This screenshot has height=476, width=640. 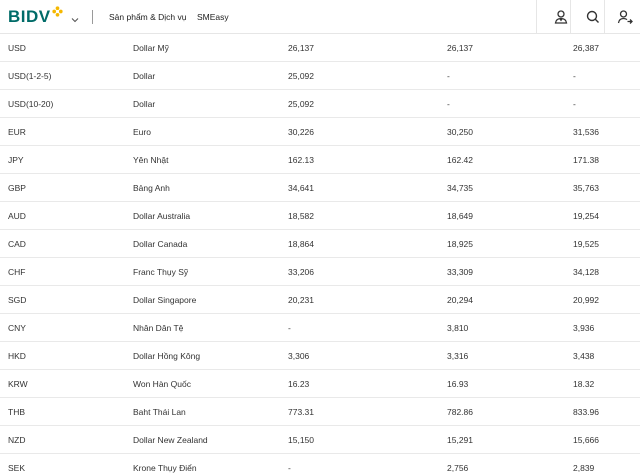 I want to click on star-icon, so click(x=57, y=13).